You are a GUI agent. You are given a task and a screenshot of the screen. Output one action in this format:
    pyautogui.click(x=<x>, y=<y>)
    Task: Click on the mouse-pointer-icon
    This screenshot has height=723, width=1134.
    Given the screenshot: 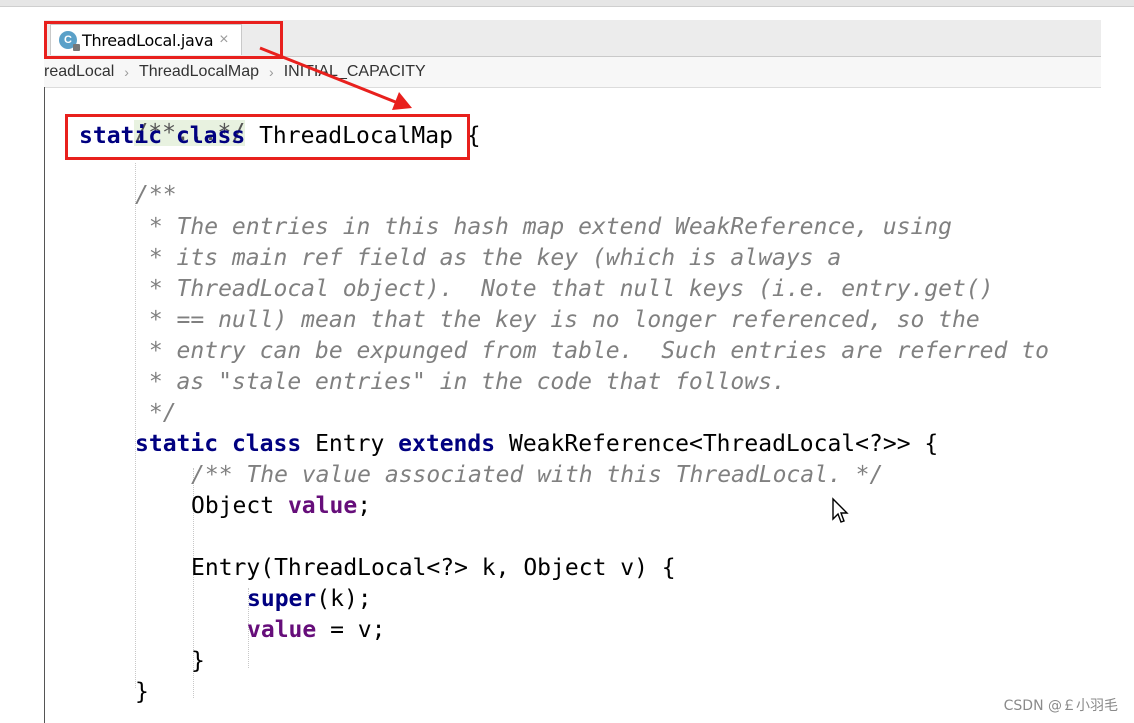 What is the action you would take?
    pyautogui.click(x=840, y=510)
    